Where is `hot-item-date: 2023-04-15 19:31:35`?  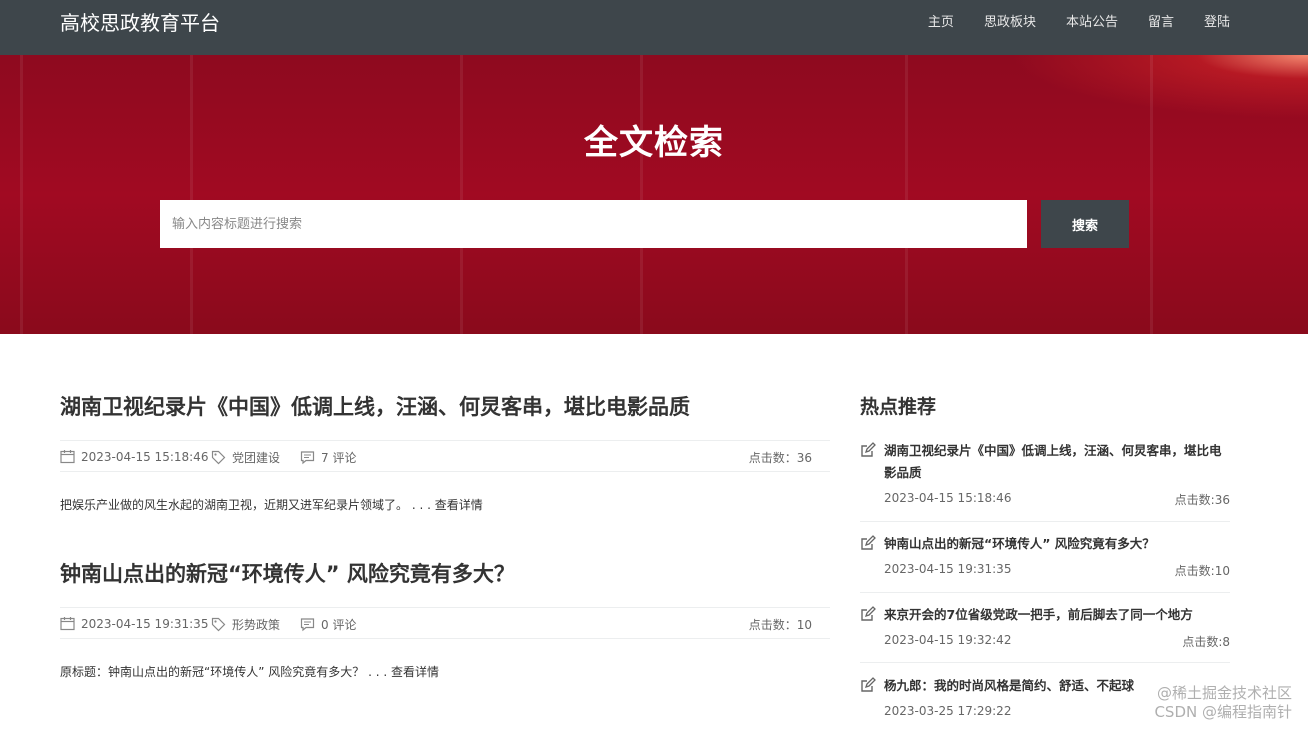 hot-item-date: 2023-04-15 19:31:35 is located at coordinates (948, 569).